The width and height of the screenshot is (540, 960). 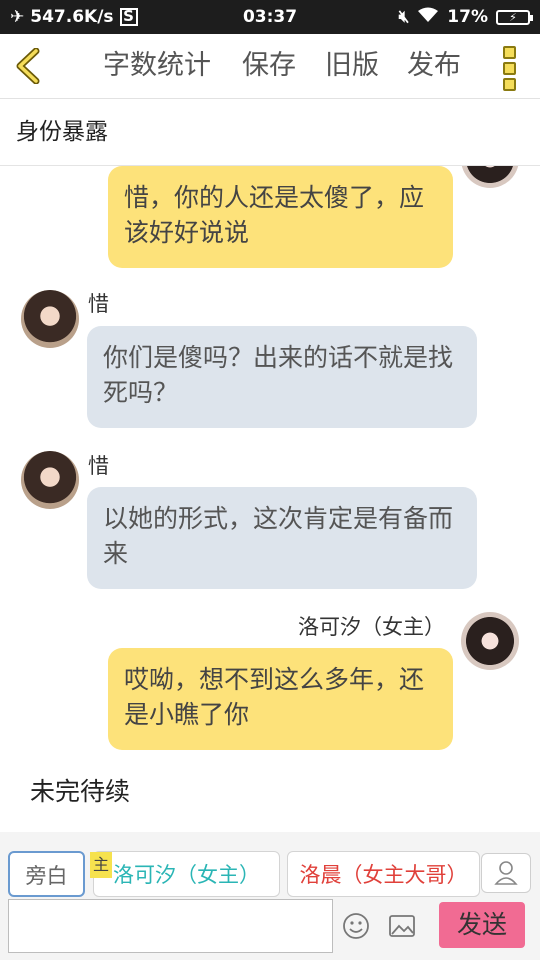 I want to click on old-version-button: 旧版, so click(x=352, y=66).